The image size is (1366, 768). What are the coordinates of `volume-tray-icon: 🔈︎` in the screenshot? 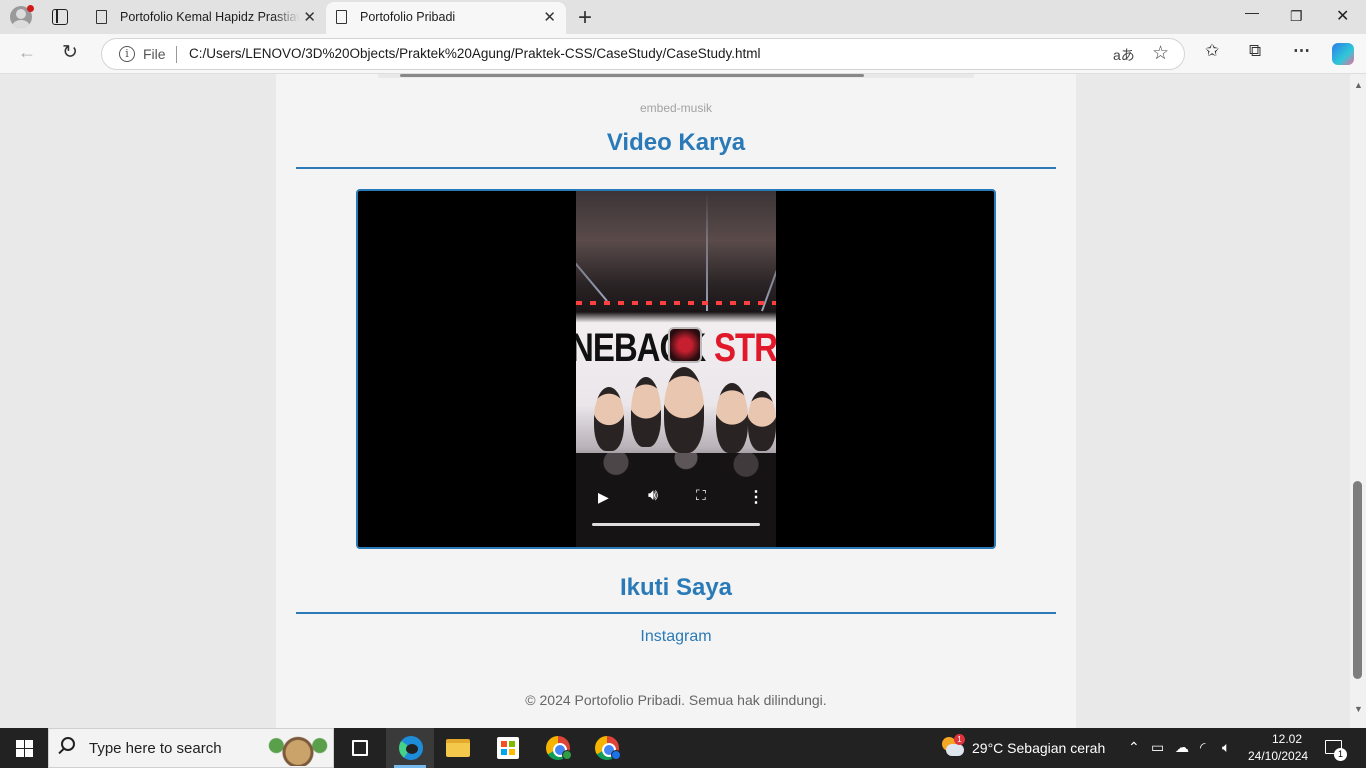 It's located at (1226, 747).